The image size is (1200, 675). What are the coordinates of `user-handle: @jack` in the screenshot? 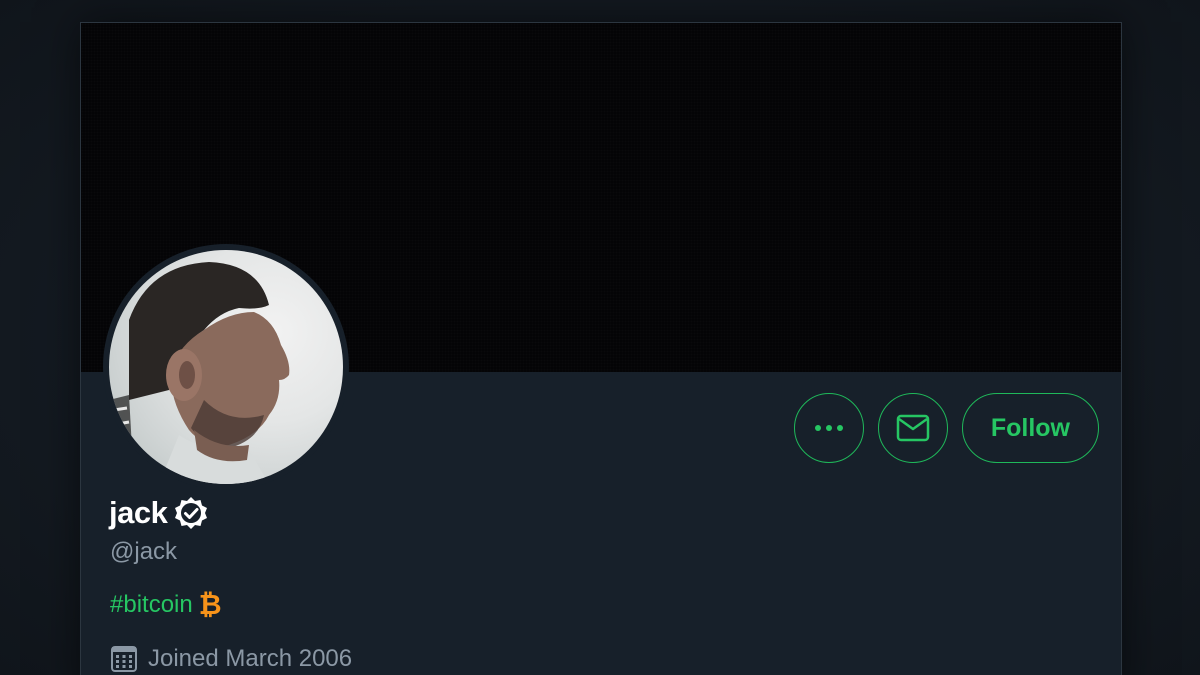 It's located at (144, 551).